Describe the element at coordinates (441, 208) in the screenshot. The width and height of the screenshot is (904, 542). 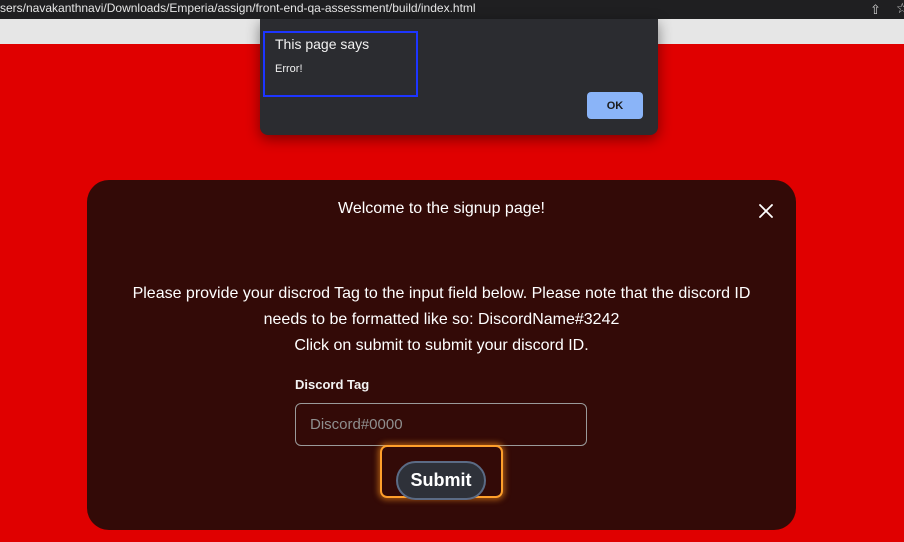
I see `modal-title: Welcome to the signup page!` at that location.